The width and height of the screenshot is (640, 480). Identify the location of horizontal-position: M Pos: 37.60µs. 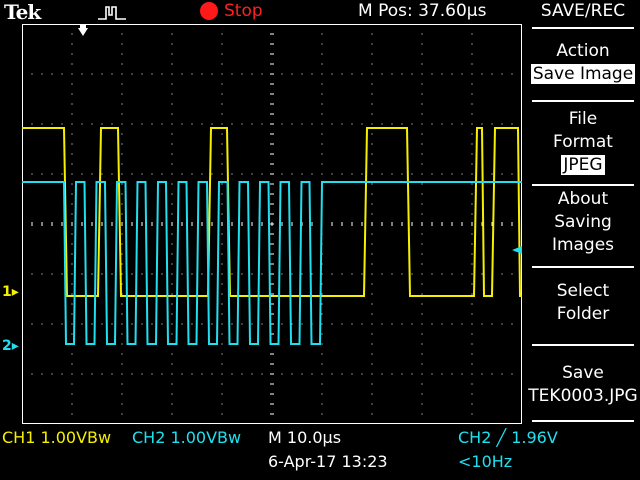
(422, 11).